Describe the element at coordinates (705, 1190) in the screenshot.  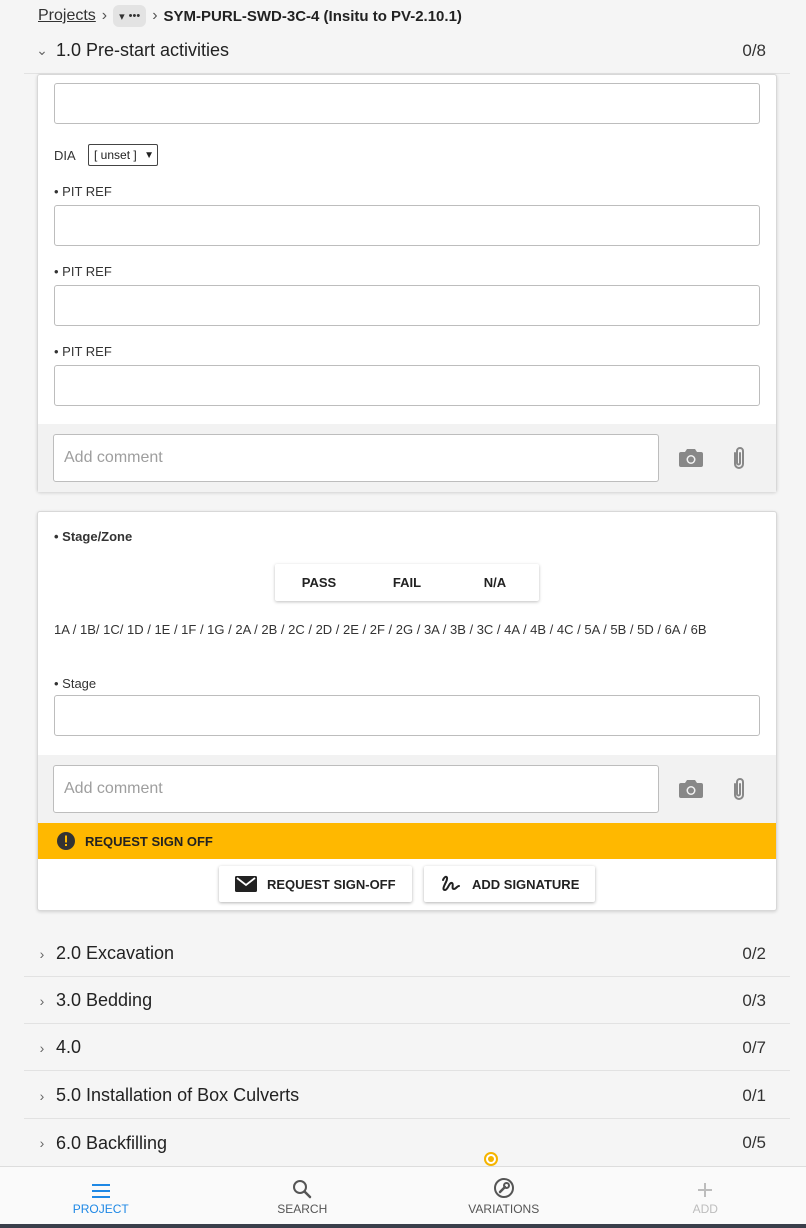
I see `plus-icon` at that location.